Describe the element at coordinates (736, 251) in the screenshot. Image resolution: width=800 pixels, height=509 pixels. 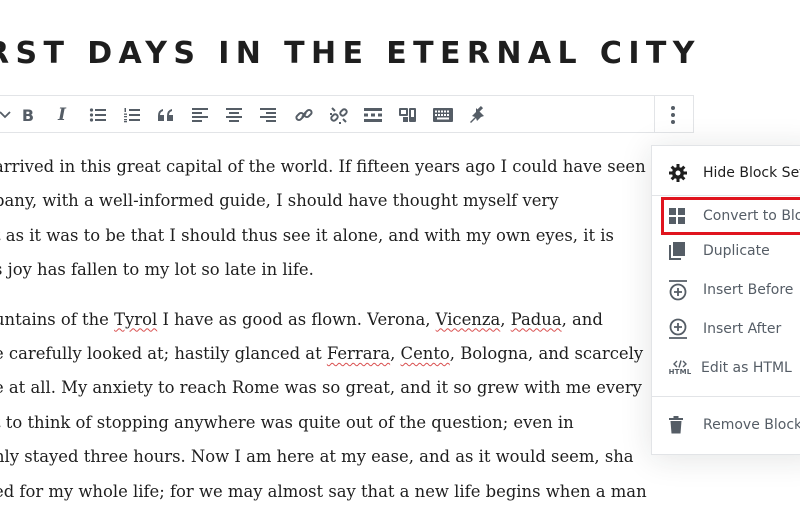
I see `menu-item-label: Duplicate` at that location.